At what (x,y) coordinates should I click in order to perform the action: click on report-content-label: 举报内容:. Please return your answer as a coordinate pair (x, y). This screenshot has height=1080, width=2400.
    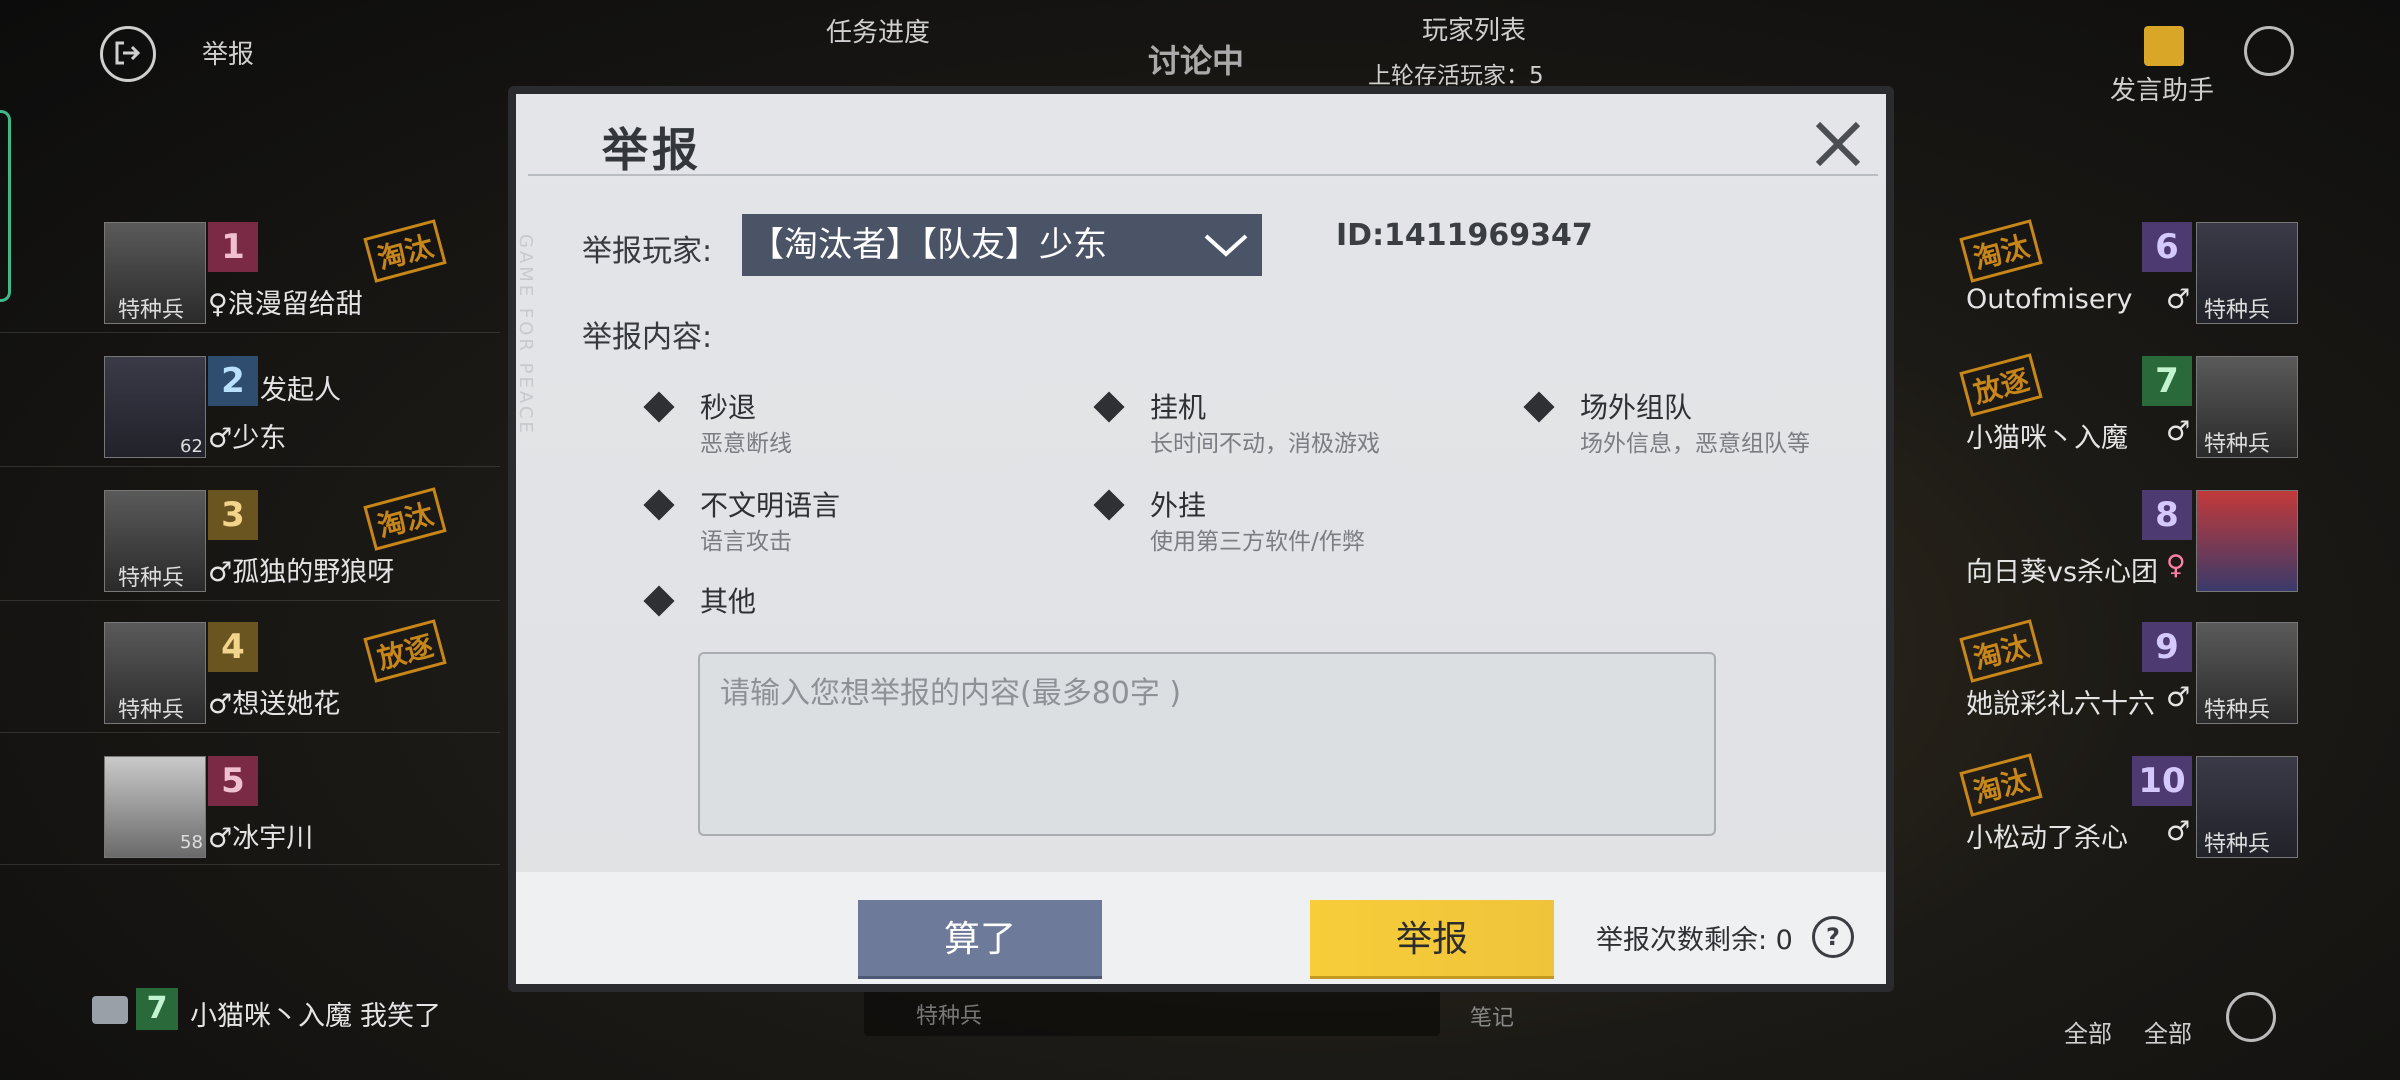
    Looking at the image, I should click on (647, 337).